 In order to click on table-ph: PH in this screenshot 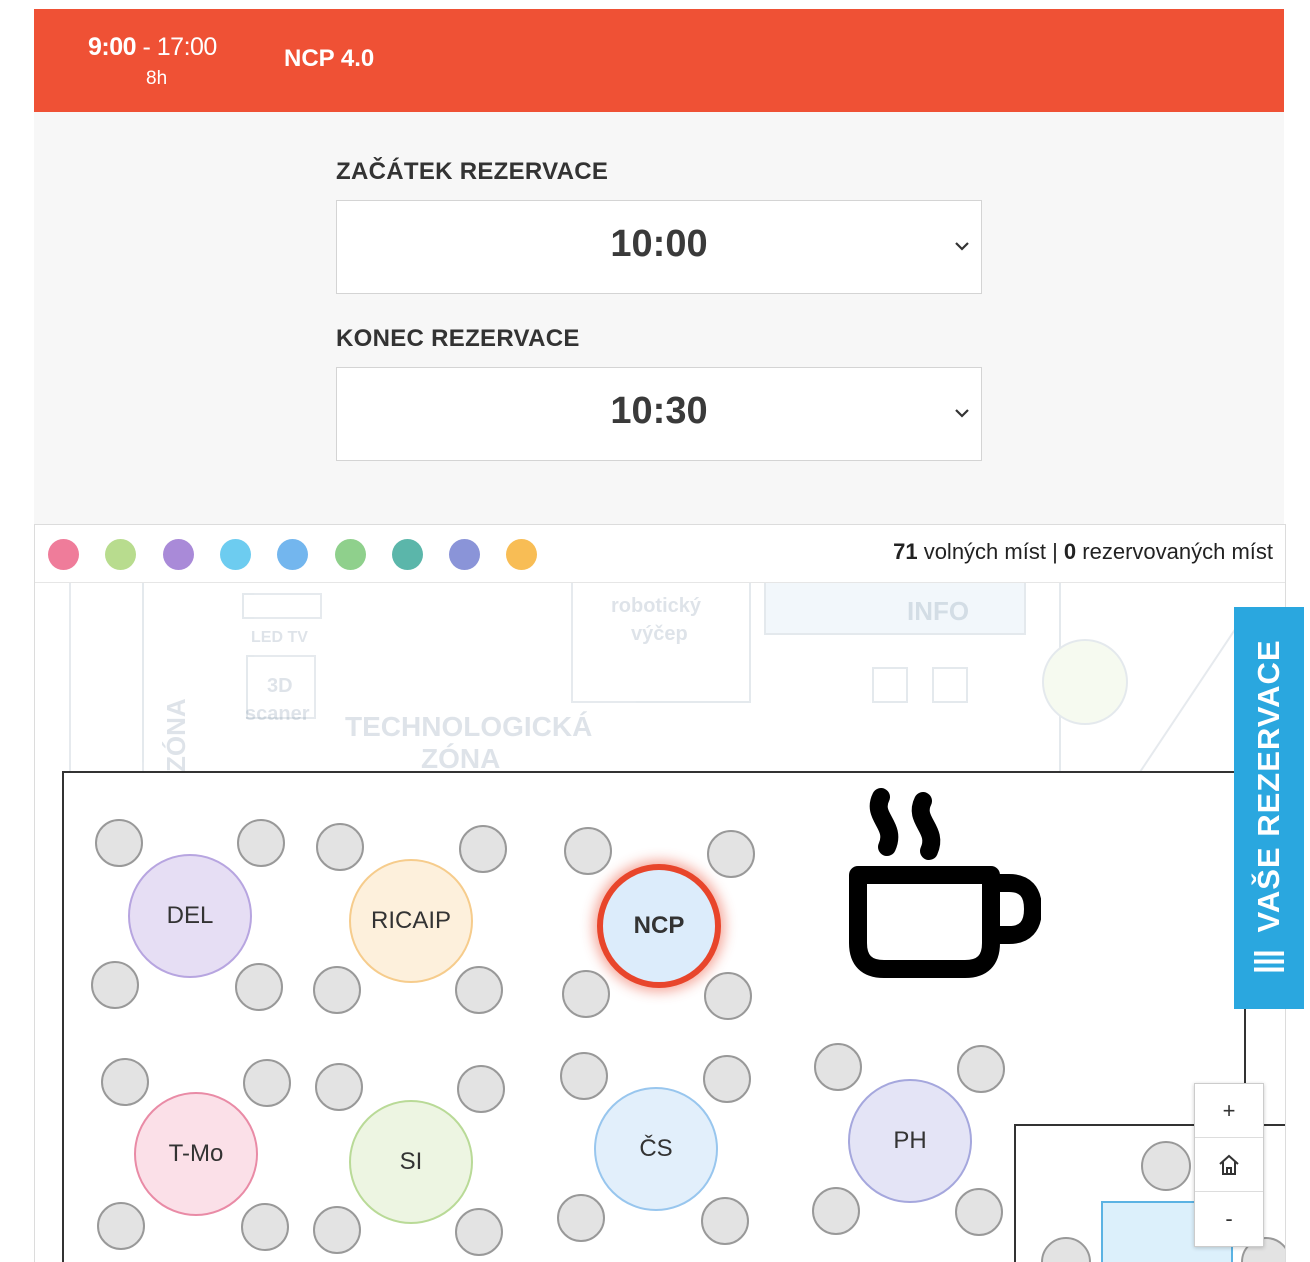, I will do `click(910, 1141)`.